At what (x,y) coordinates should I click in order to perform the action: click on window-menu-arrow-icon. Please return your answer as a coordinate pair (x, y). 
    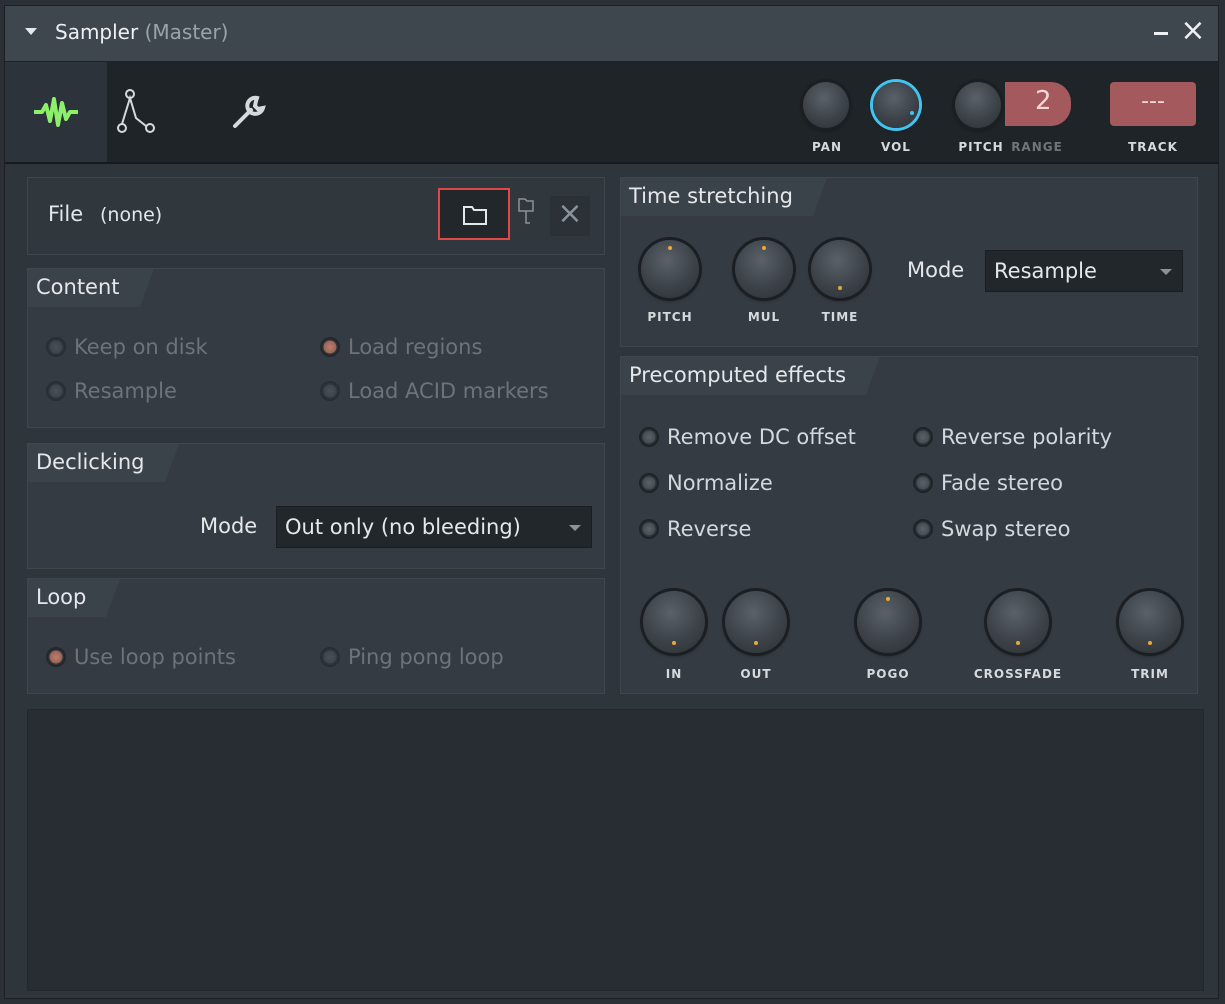
    Looking at the image, I should click on (31, 31).